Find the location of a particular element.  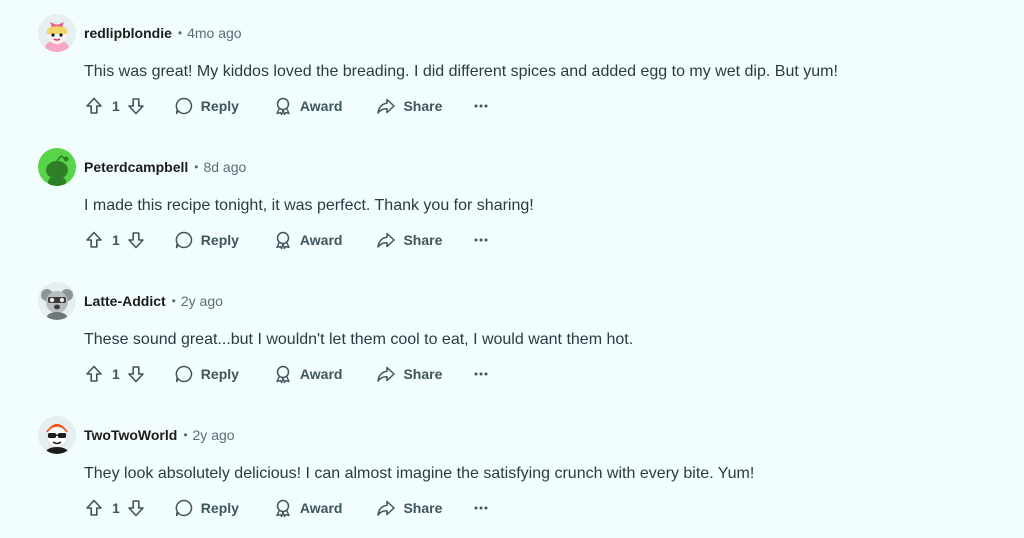

username: redlipblondie is located at coordinates (128, 33).